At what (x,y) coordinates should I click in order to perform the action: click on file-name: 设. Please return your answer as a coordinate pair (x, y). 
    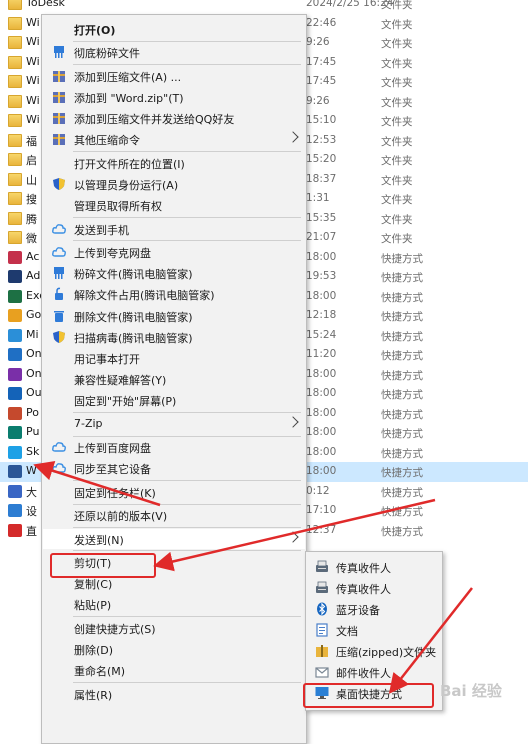
    Looking at the image, I should click on (31, 511).